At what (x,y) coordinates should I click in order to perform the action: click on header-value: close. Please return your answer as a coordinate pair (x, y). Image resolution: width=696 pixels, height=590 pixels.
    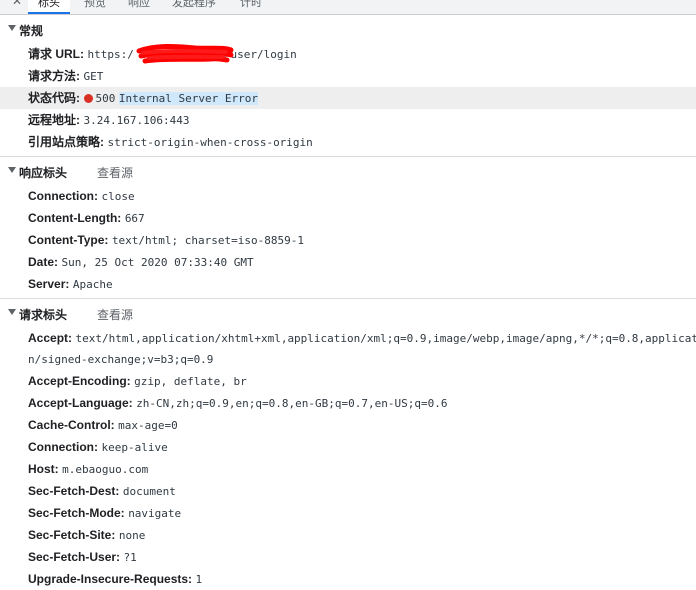
    Looking at the image, I should click on (118, 196).